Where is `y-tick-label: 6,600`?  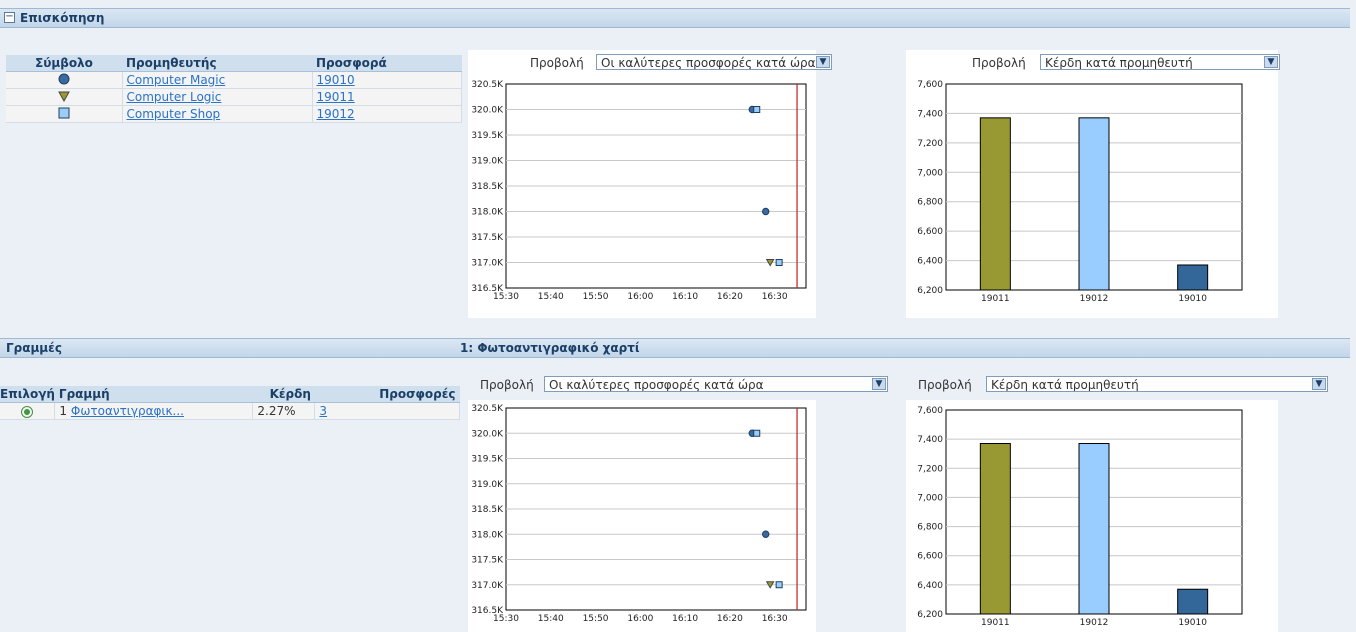 y-tick-label: 6,600 is located at coordinates (930, 557).